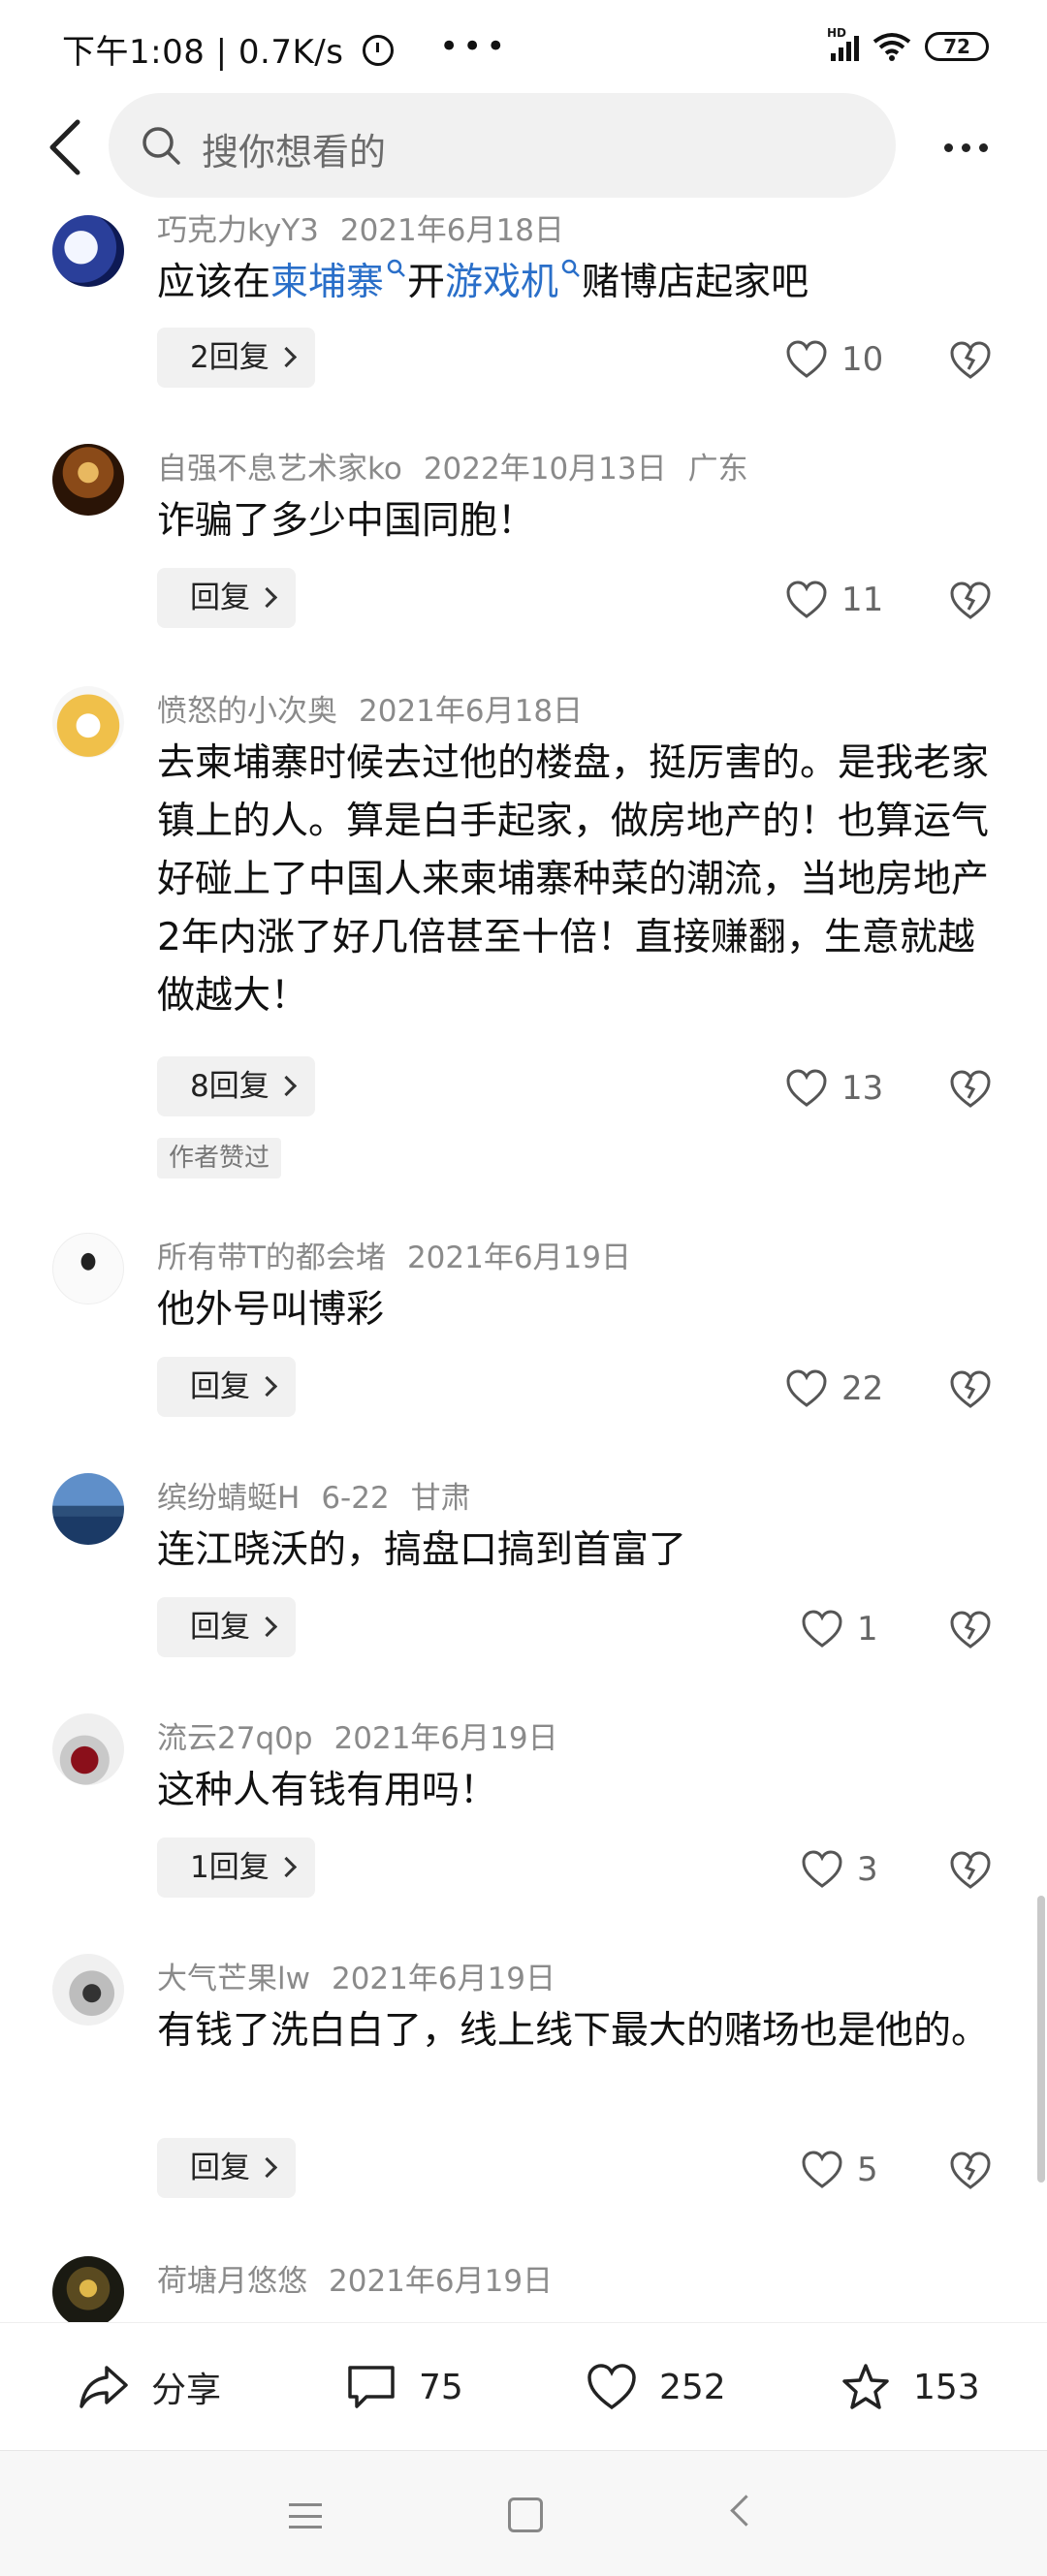 The image size is (1047, 2576). I want to click on favorite-button: 153, so click(910, 2387).